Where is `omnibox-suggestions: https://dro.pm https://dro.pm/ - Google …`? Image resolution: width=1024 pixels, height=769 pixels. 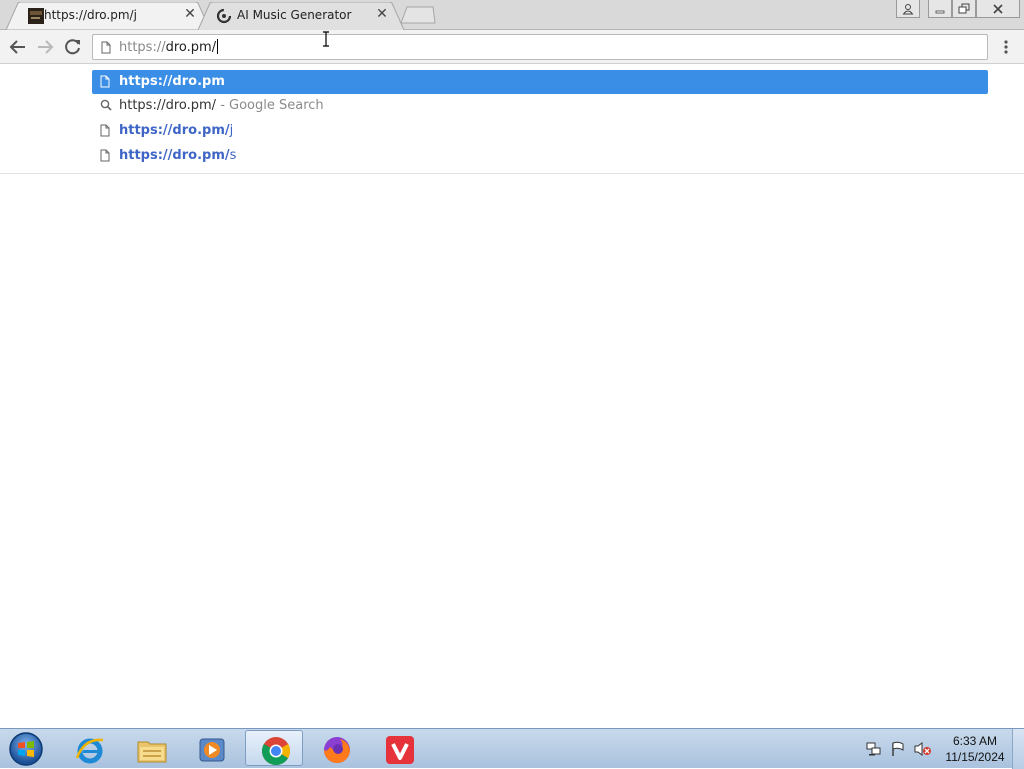
omnibox-suggestions: https://dro.pm https://dro.pm/ - Google … is located at coordinates (512, 119).